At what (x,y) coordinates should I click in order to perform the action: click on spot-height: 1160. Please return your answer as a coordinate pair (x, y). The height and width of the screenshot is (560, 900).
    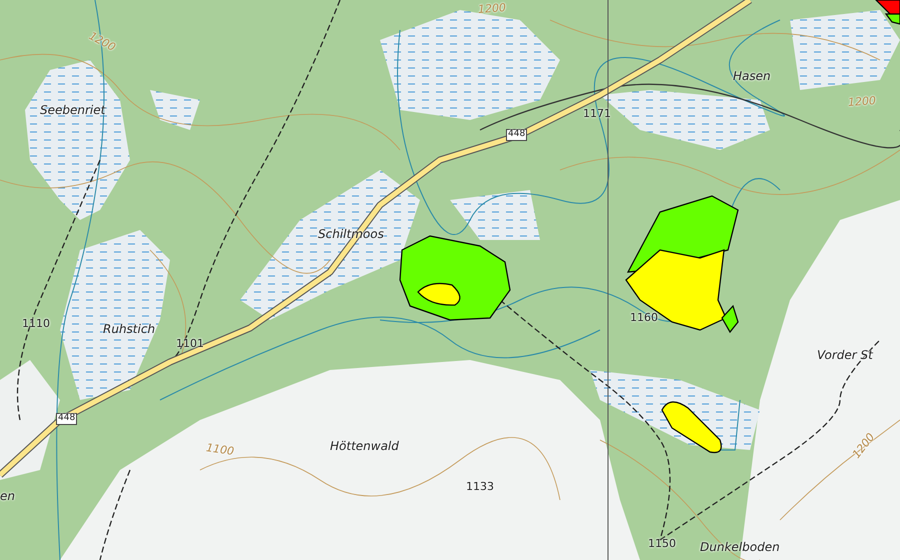
    Looking at the image, I should click on (644, 318).